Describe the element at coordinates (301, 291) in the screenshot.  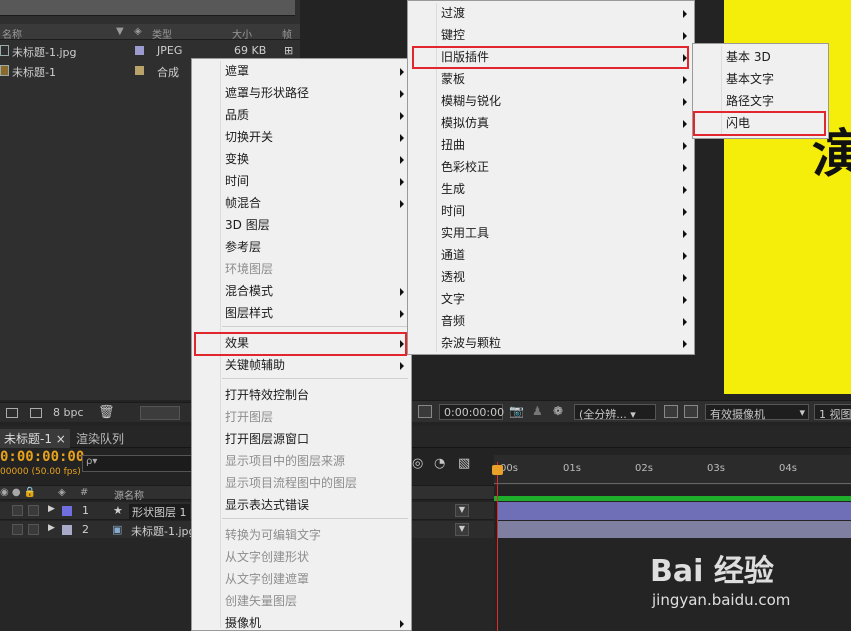
I see `menu-item: 混合模式` at that location.